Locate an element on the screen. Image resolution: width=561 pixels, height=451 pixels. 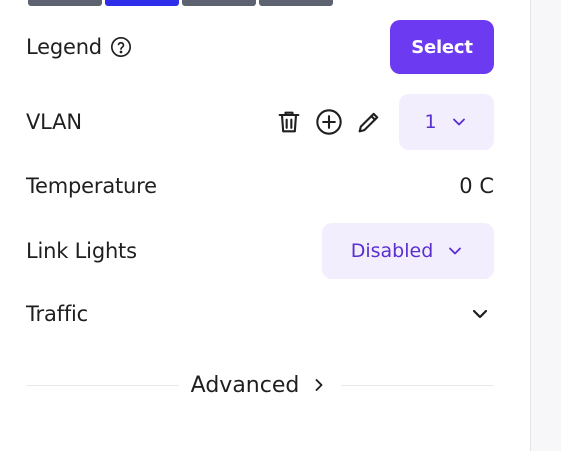
divider-left is located at coordinates (102, 385).